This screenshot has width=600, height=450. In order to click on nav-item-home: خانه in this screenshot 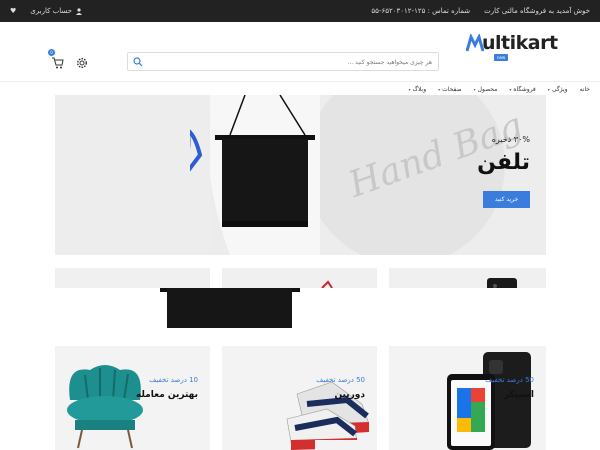, I will do `click(585, 89)`.